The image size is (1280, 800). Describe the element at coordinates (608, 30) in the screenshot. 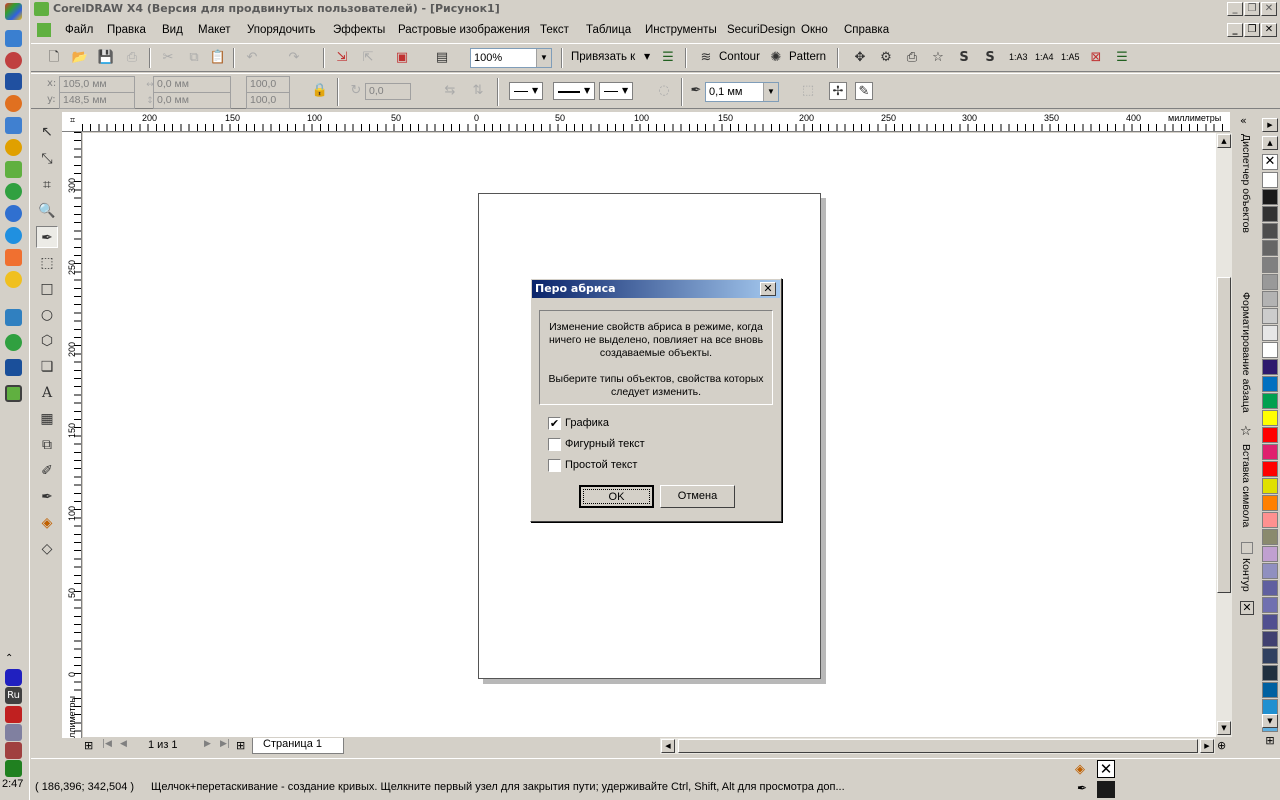

I see `menu-table: Таблица` at that location.